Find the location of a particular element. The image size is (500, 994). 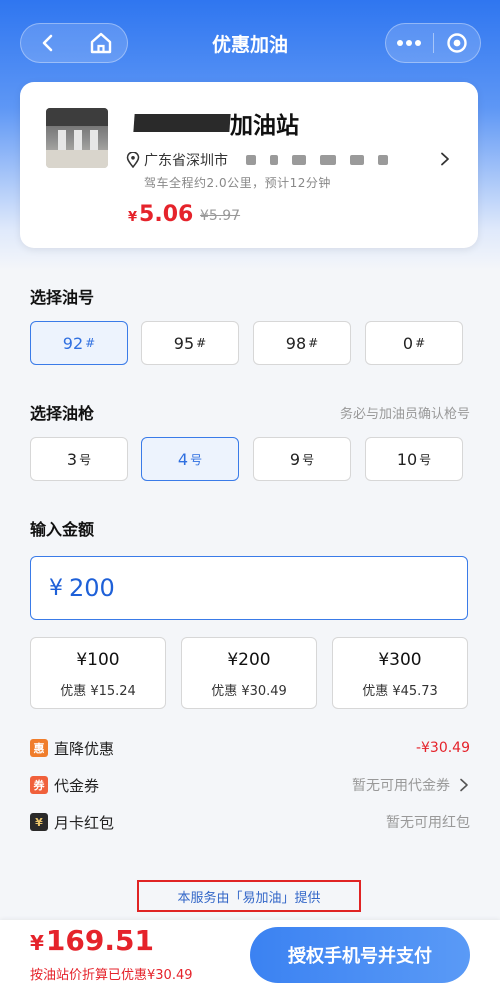

quick-amount-300: ¥300 优惠 ¥45.73 is located at coordinates (400, 673).